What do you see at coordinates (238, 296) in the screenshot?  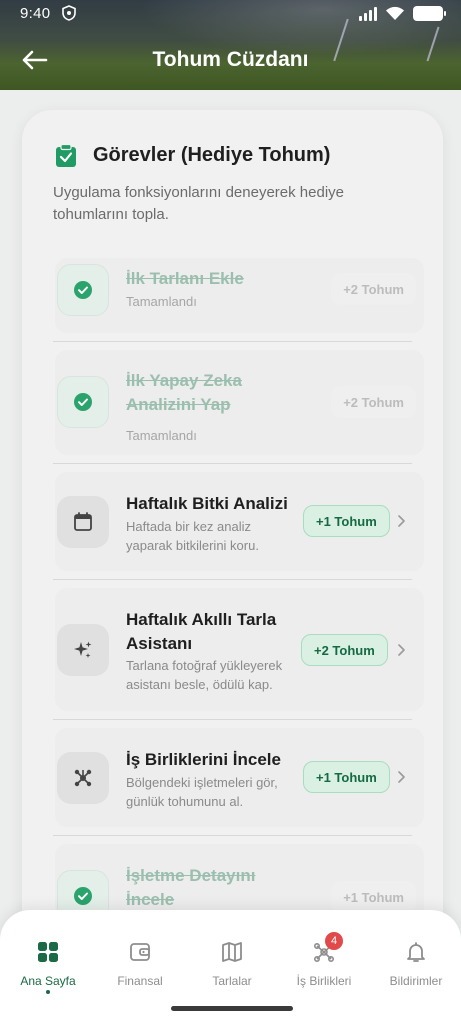 I see `task-item: İlk Tarlanı Ekle Tamamlandı +2 Tohum` at bounding box center [238, 296].